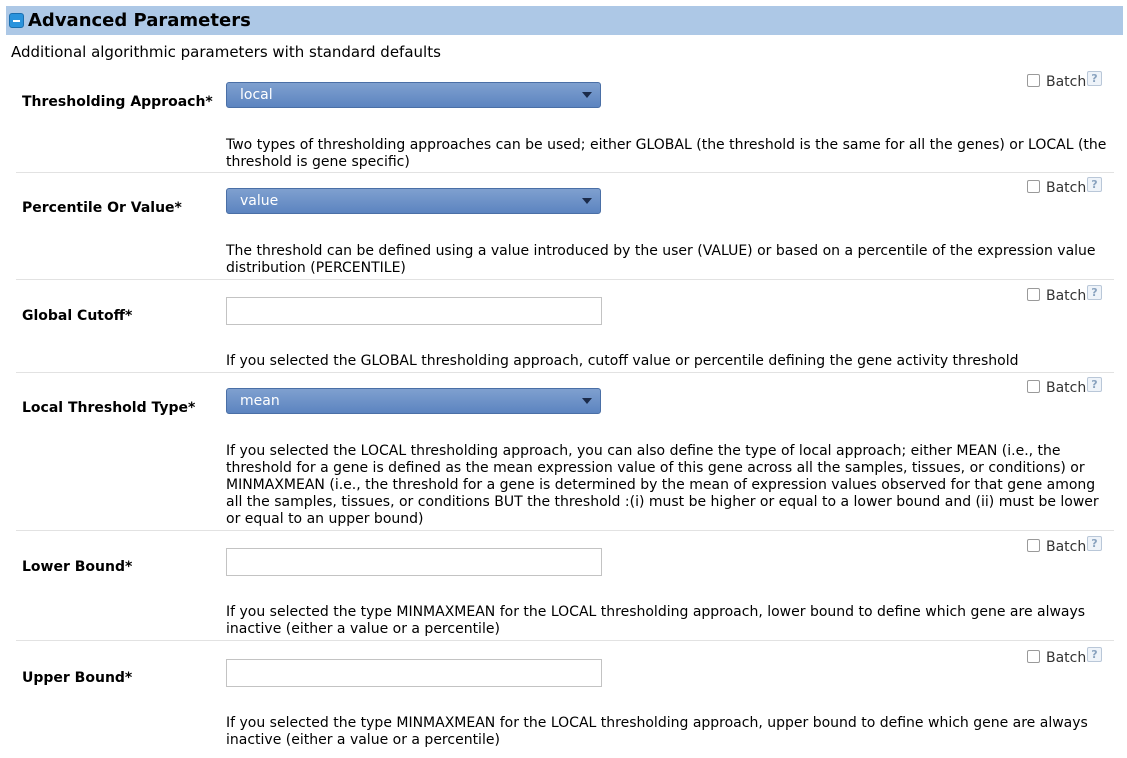 The width and height of the screenshot is (1127, 758). Describe the element at coordinates (77, 567) in the screenshot. I see `param-label: Lower Bound*` at that location.